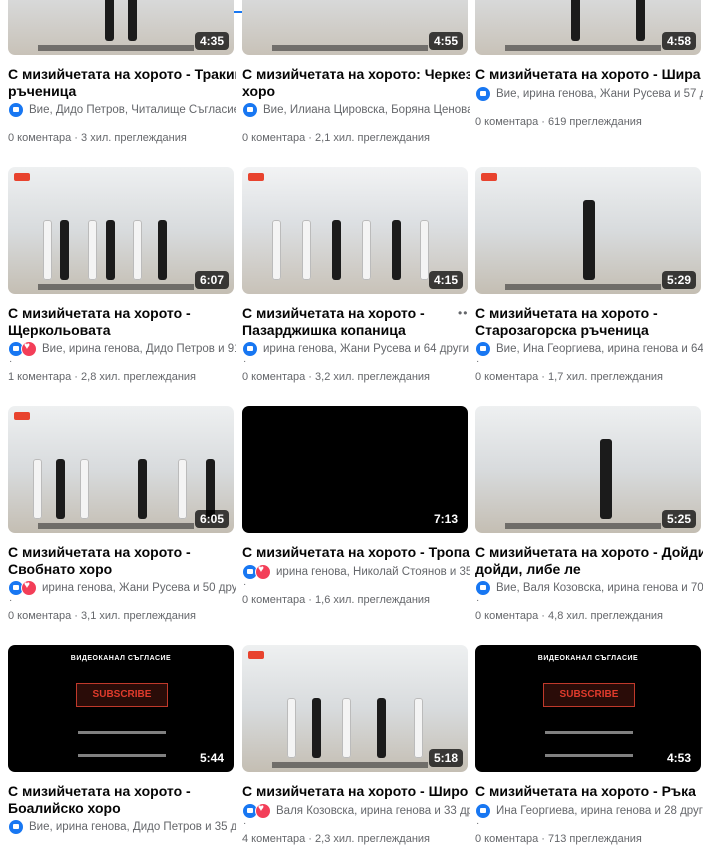  What do you see at coordinates (336, 600) in the screenshot?
I see `video-stats: 0 коментара · 1,6 хил. преглеждания` at bounding box center [336, 600].